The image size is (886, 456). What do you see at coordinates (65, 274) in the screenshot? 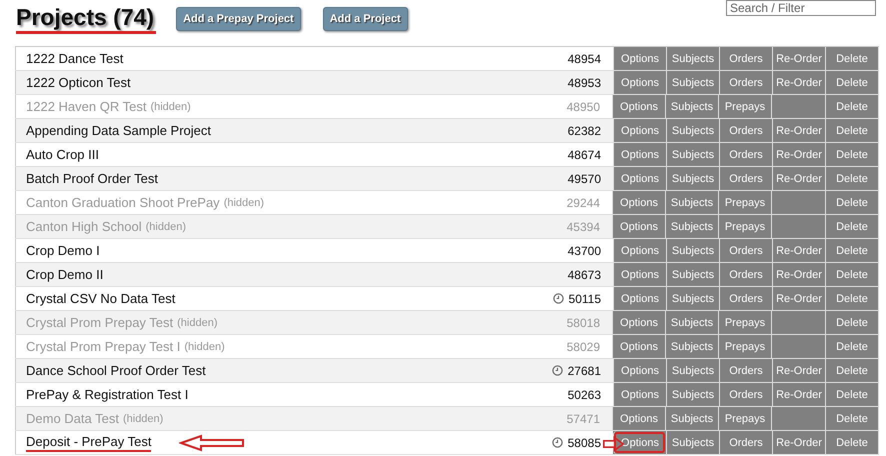
I see `project-name: Crop Demo II` at bounding box center [65, 274].